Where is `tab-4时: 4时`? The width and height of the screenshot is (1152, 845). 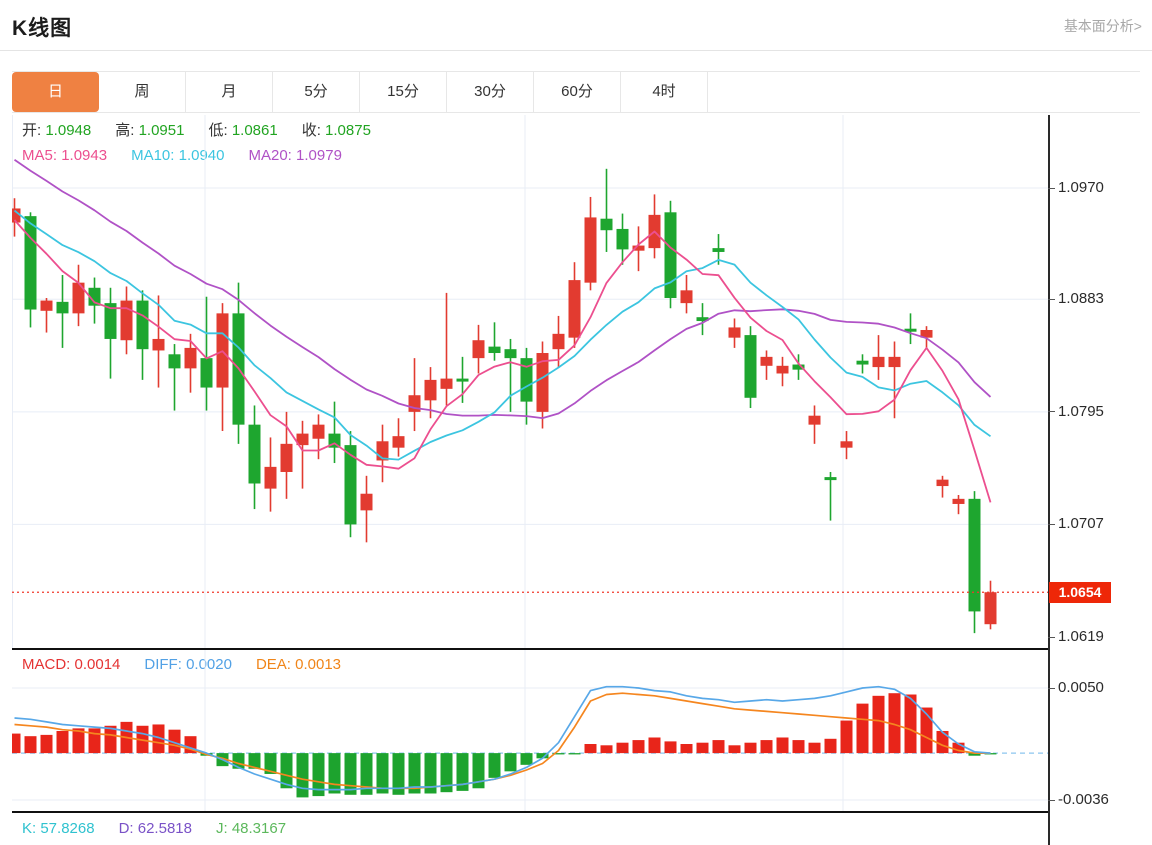 tab-4时: 4时 is located at coordinates (664, 92).